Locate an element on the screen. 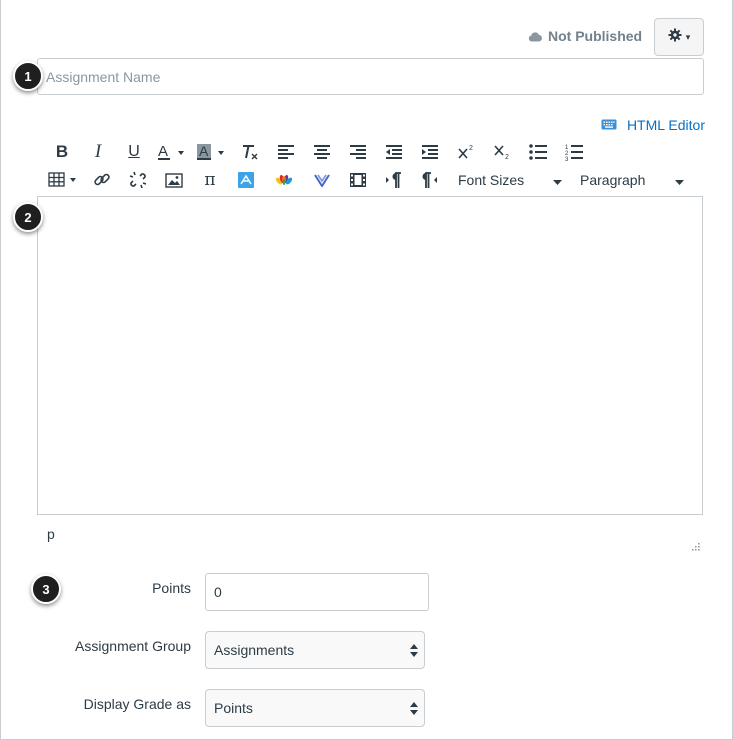 The image size is (733, 740). superscript-button: 2 is located at coordinates (466, 152).